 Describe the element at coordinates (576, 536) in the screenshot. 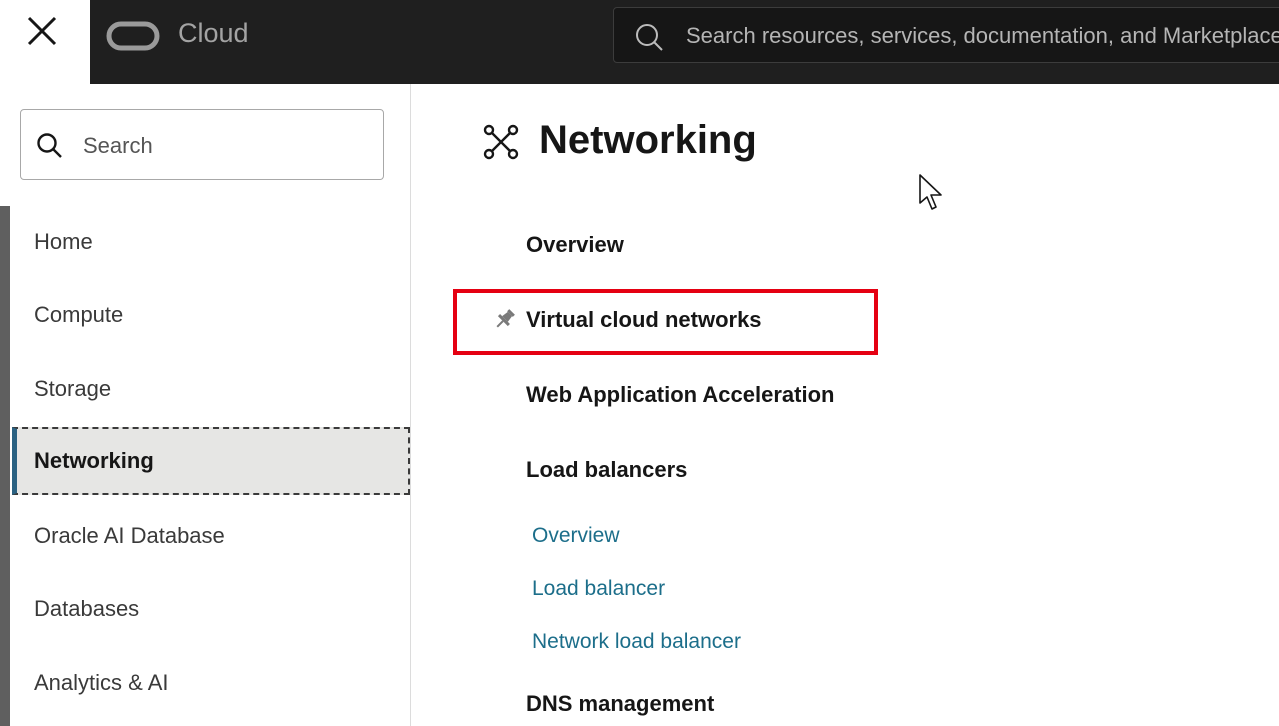

I see `link-load-balancers-overview: Overview` at that location.